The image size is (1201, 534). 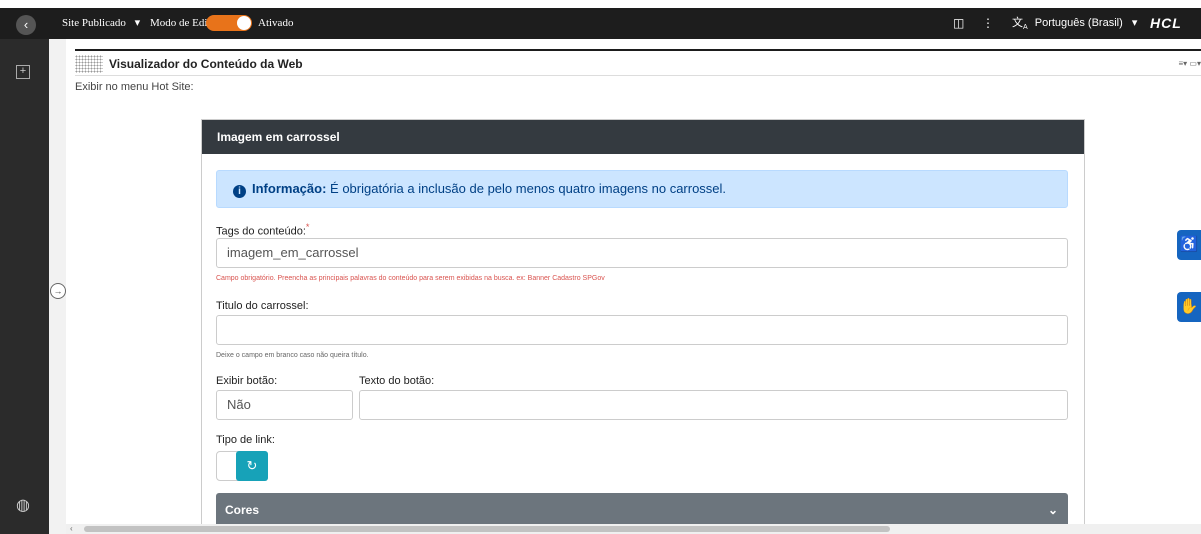 What do you see at coordinates (397, 381) in the screenshot?
I see `button-text-label: Texto do botão:` at bounding box center [397, 381].